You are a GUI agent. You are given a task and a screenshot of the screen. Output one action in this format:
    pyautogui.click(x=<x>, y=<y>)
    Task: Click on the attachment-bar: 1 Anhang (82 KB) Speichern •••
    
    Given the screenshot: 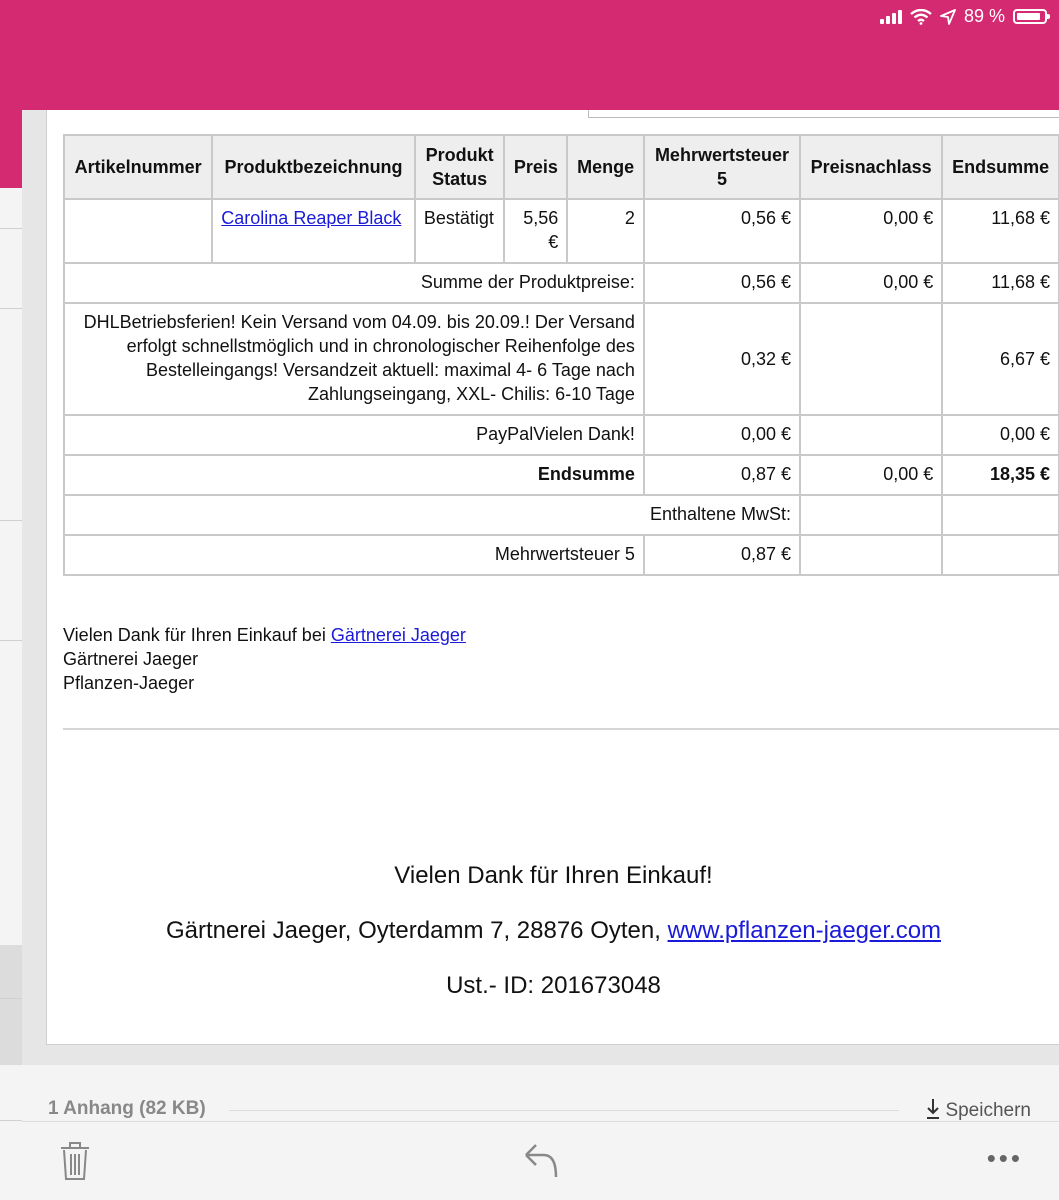 What is the action you would take?
    pyautogui.click(x=540, y=1132)
    